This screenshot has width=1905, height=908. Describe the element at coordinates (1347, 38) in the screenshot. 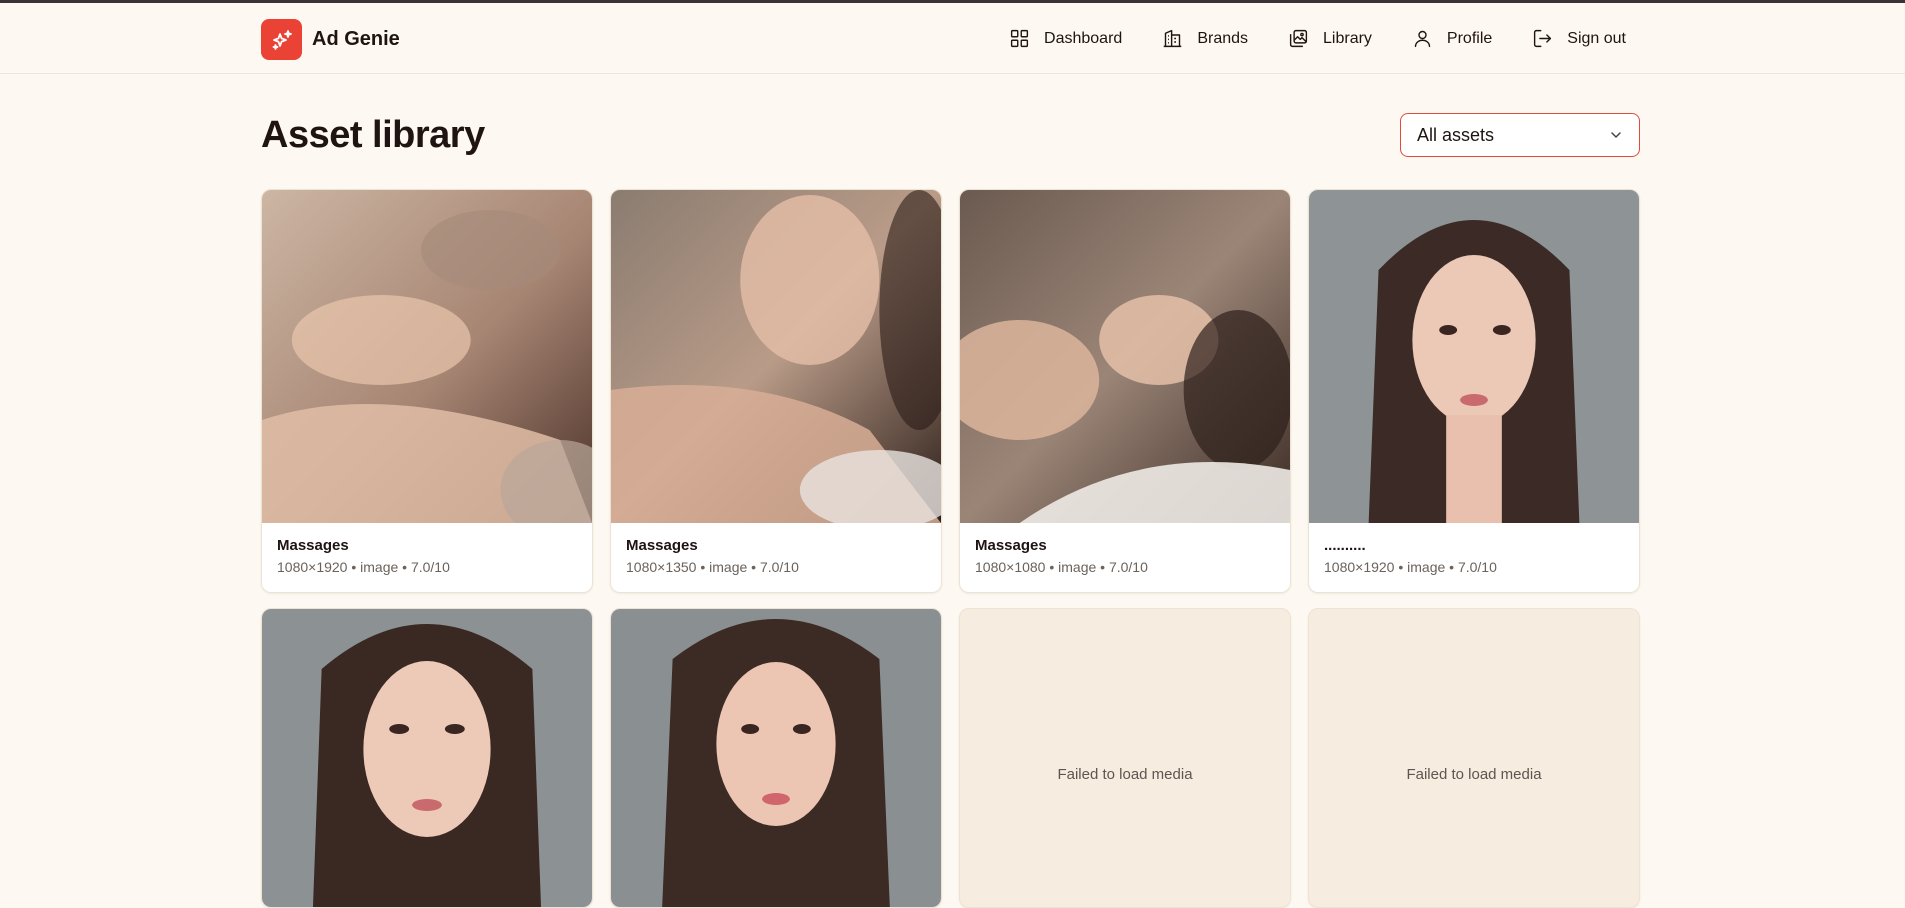

I see `nav-library-label: Library` at that location.